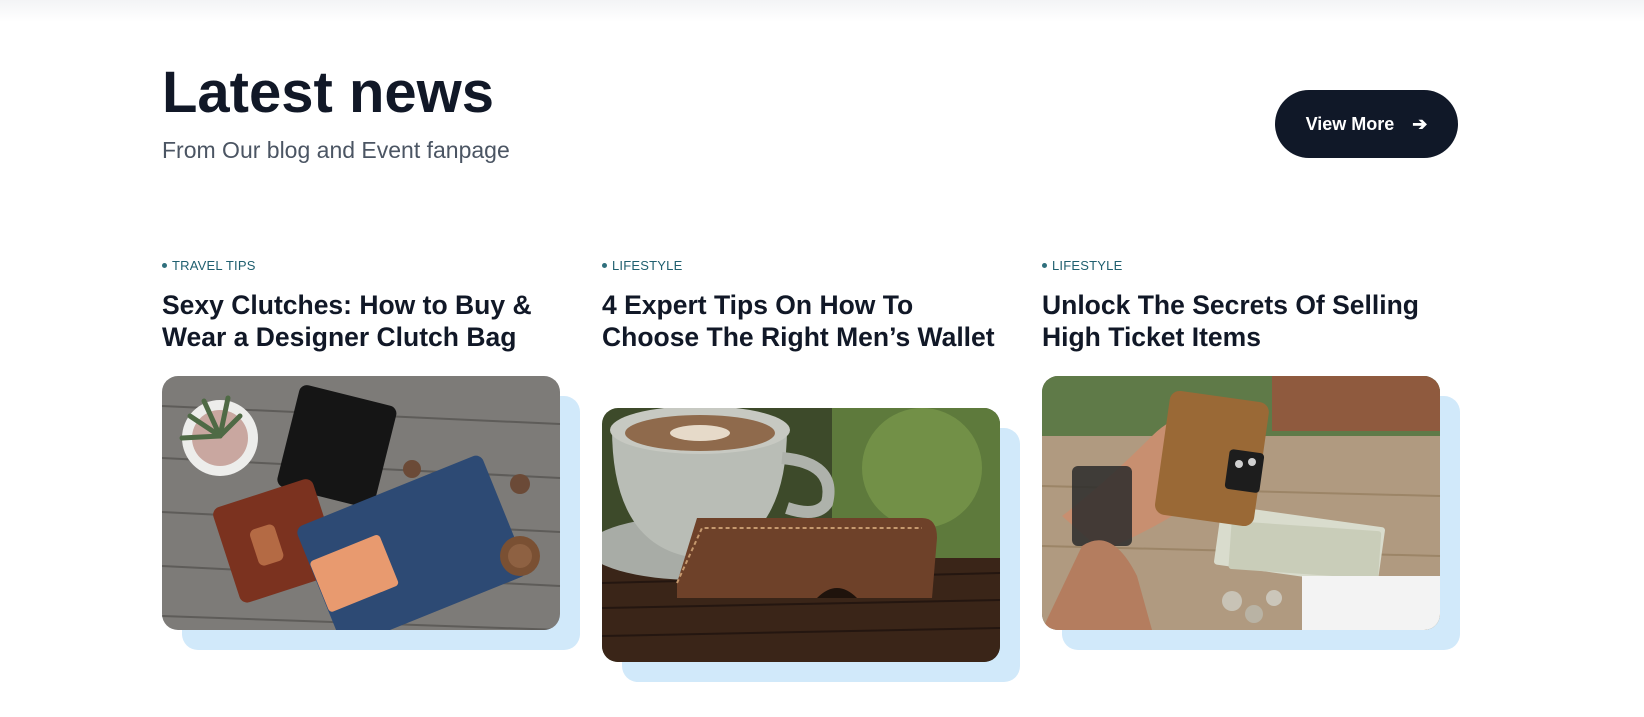  Describe the element at coordinates (372, 265) in the screenshot. I see `post-category: TRAVEL TIPS` at that location.